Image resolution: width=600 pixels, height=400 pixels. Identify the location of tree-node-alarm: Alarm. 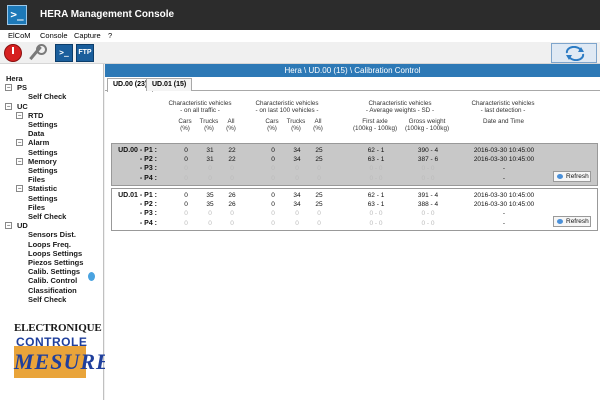
(38, 142).